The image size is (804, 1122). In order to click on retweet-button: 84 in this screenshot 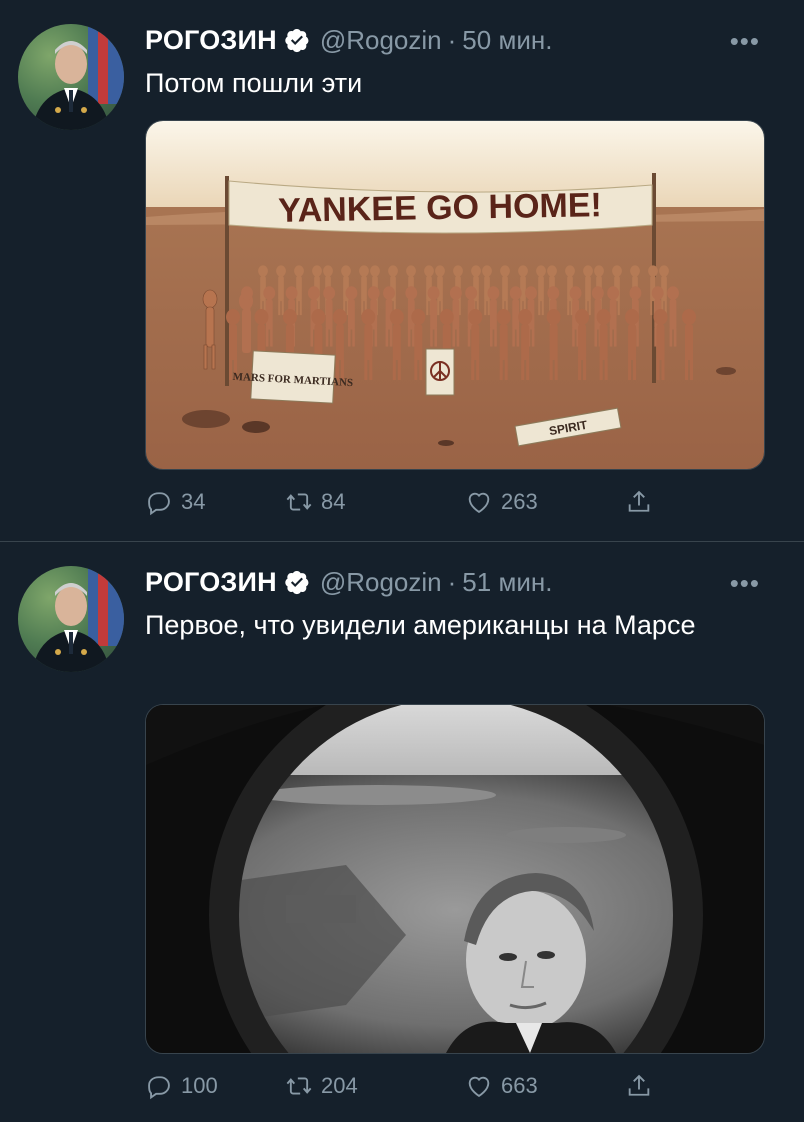, I will do `click(315, 502)`.